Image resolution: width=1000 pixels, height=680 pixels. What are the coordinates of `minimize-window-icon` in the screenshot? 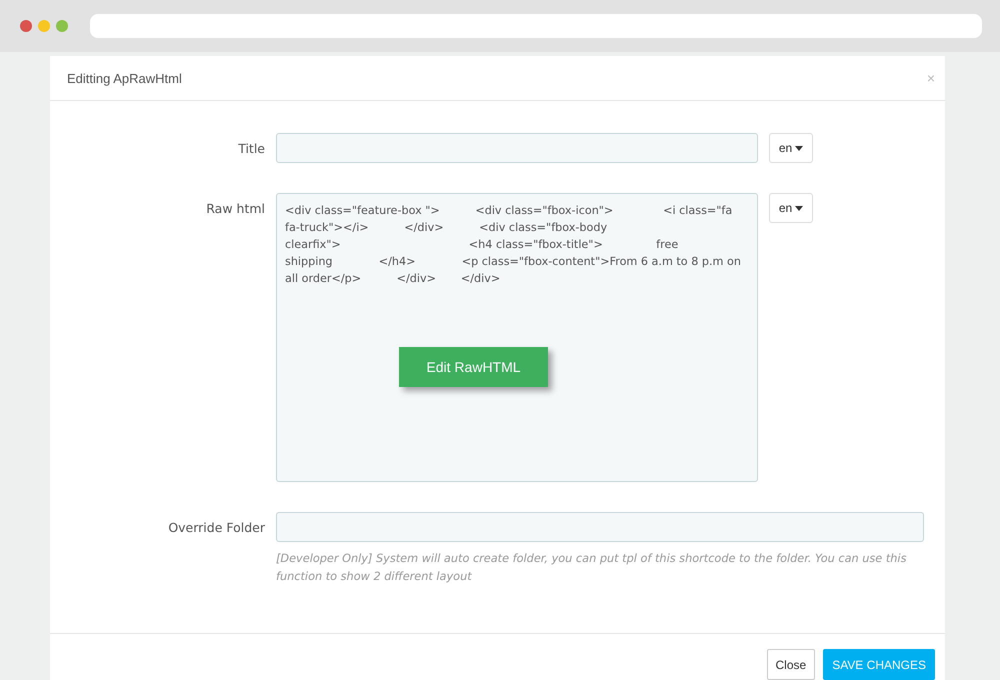 It's located at (44, 26).